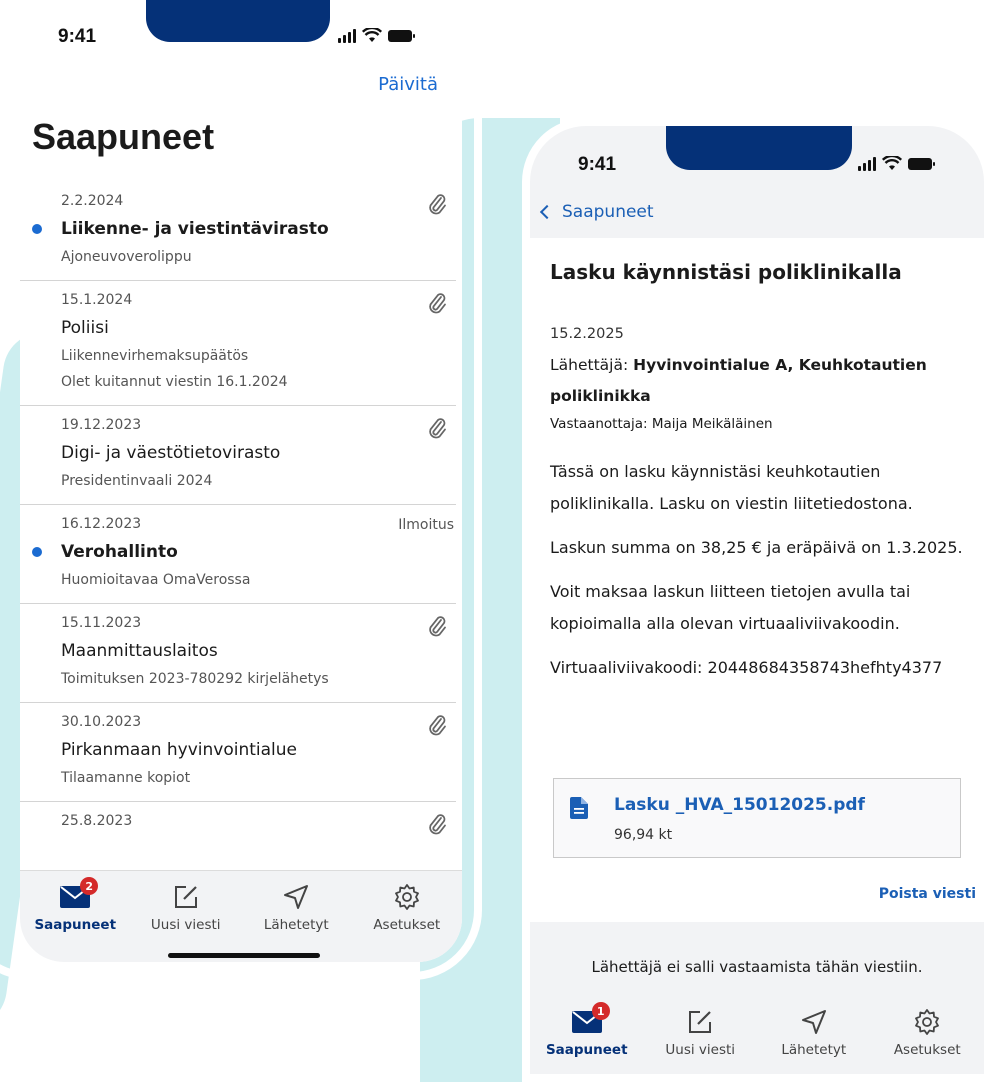  What do you see at coordinates (101, 524) in the screenshot?
I see `message-date: 16.12.2023` at bounding box center [101, 524].